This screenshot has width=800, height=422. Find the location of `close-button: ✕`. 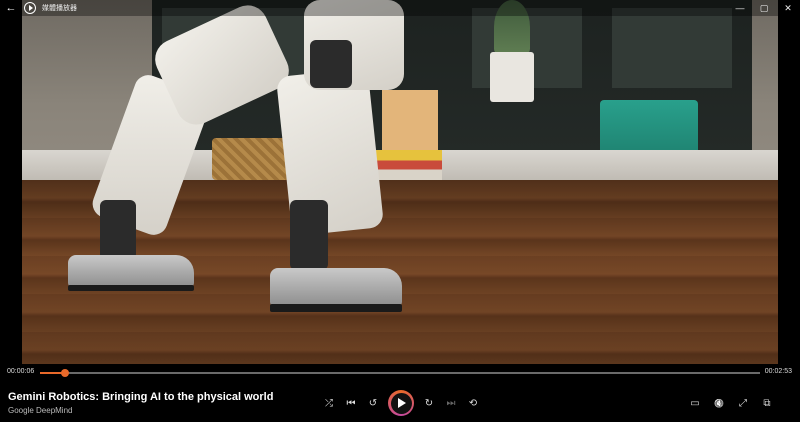

close-button: ✕ is located at coordinates (788, 8).